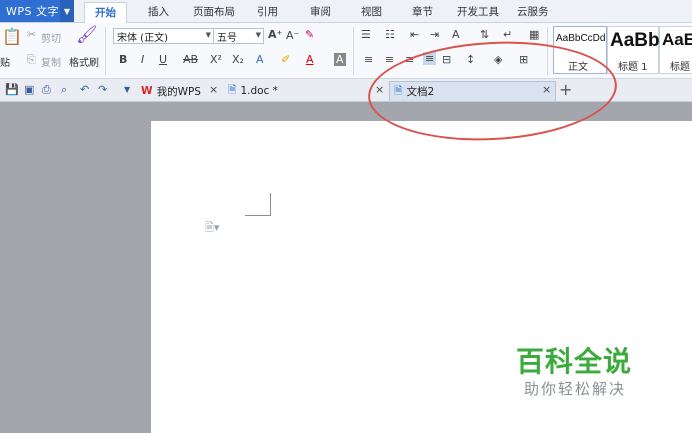 This screenshot has width=692, height=433. I want to click on cut-button: 剪切, so click(51, 37).